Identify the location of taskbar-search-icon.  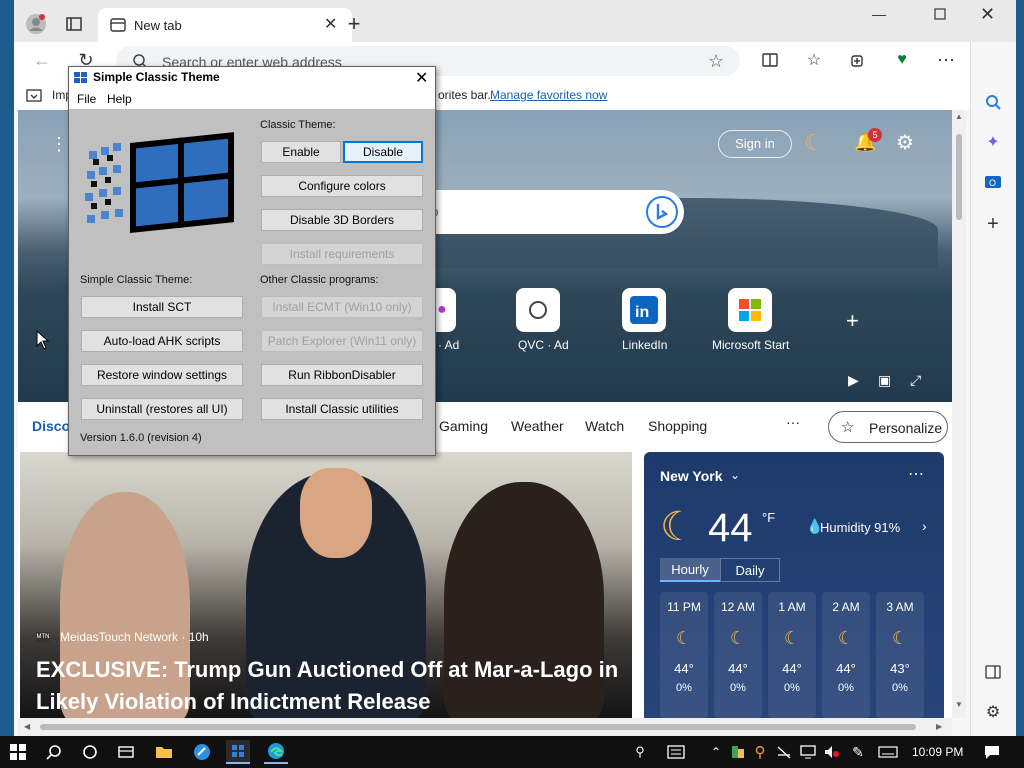
(54, 752).